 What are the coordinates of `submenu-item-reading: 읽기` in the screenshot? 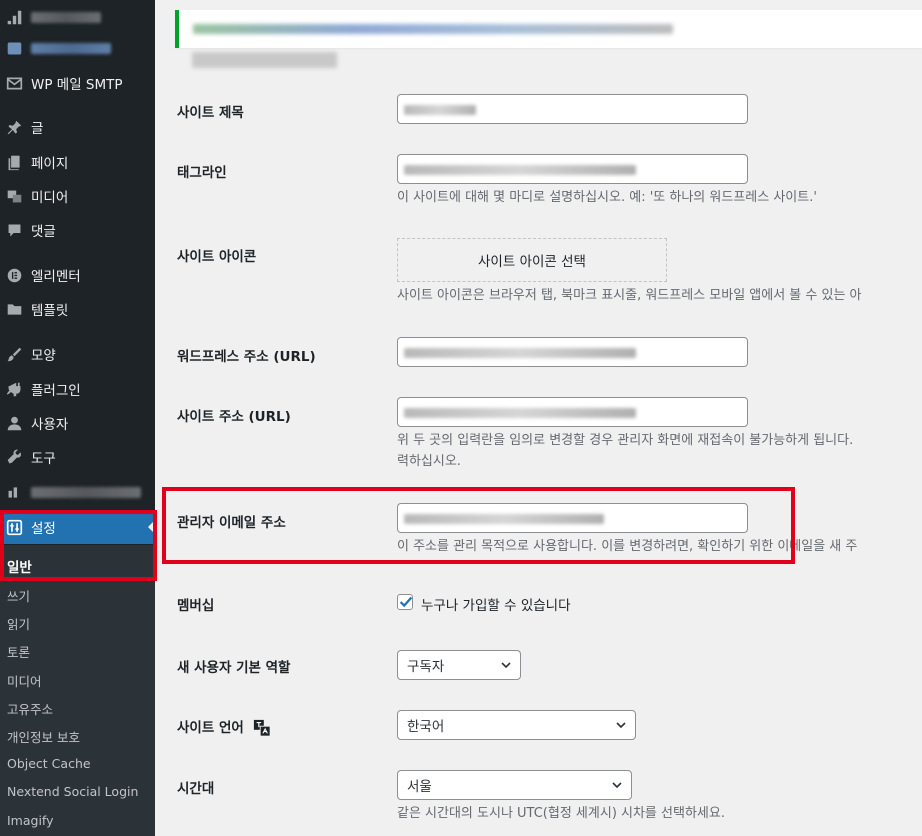 It's located at (18, 623).